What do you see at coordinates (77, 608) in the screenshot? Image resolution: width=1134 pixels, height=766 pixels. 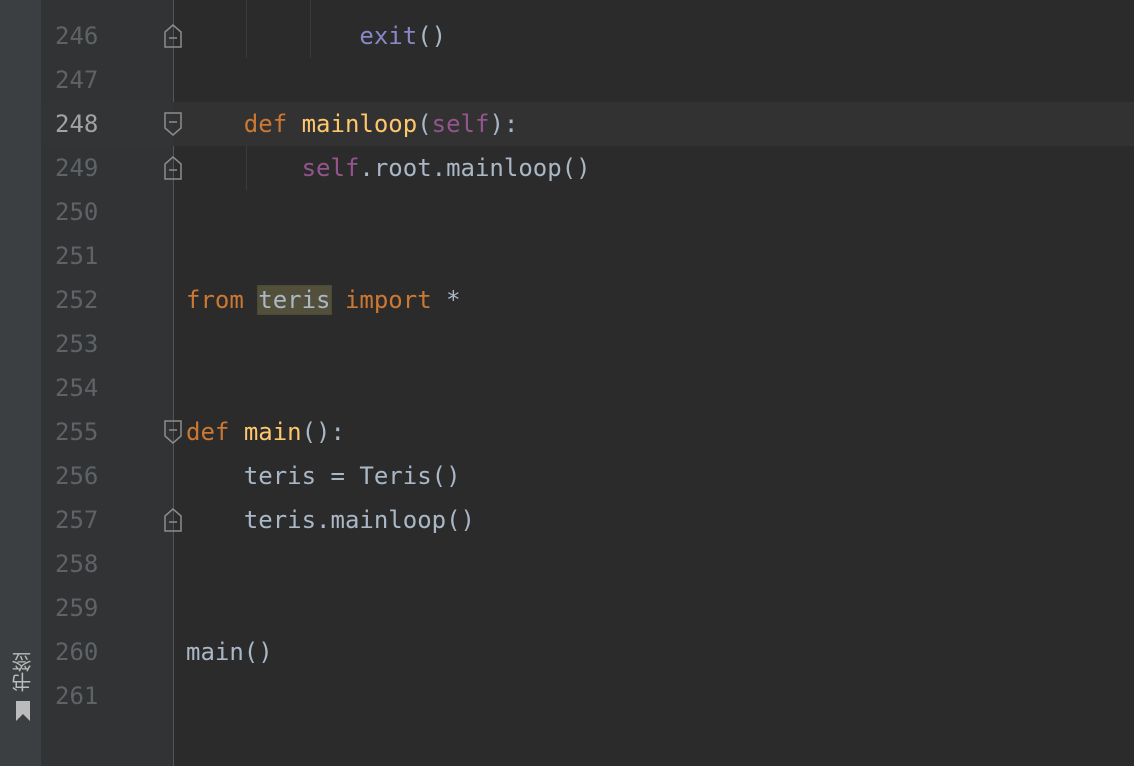 I see `line-number-text: 259` at bounding box center [77, 608].